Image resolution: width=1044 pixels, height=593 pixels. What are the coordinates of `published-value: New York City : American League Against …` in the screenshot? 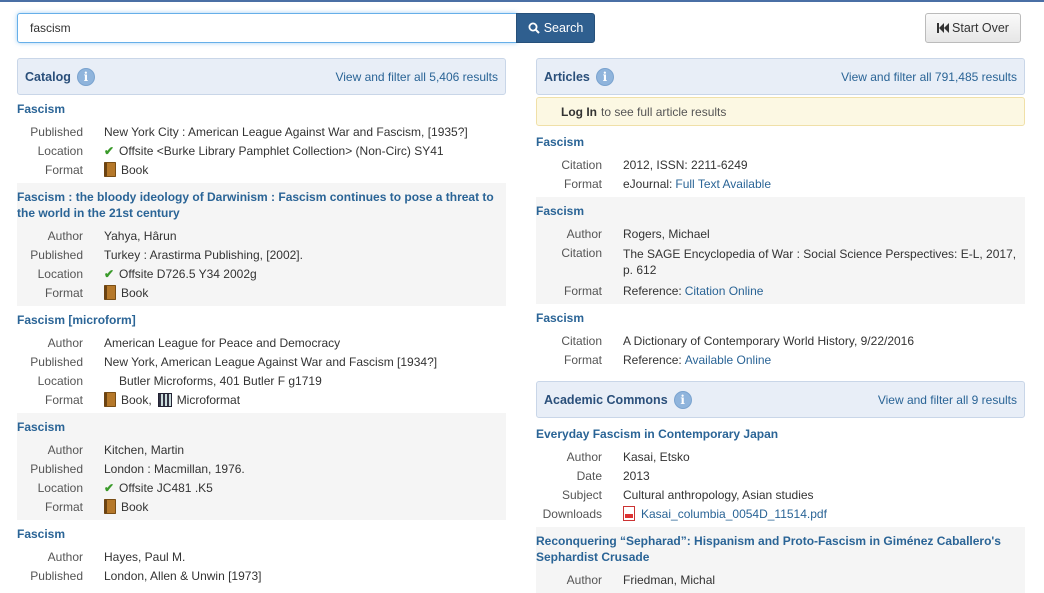 It's located at (286, 131).